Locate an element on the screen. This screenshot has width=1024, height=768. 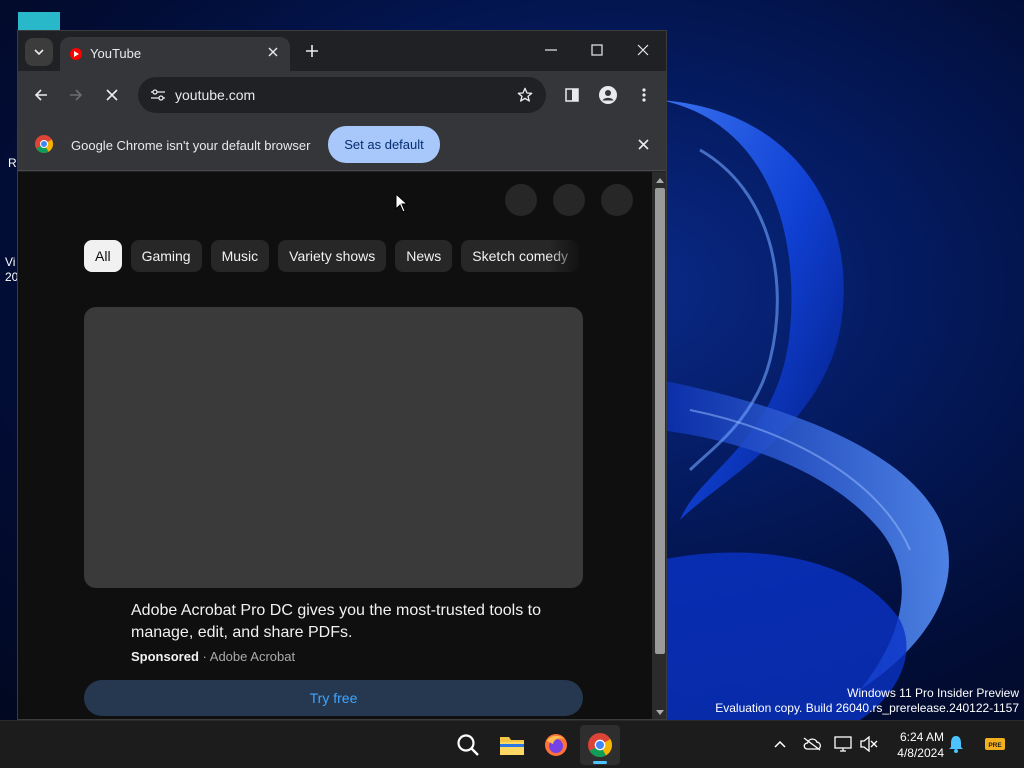
chrome-logo-icon is located at coordinates (44, 144).